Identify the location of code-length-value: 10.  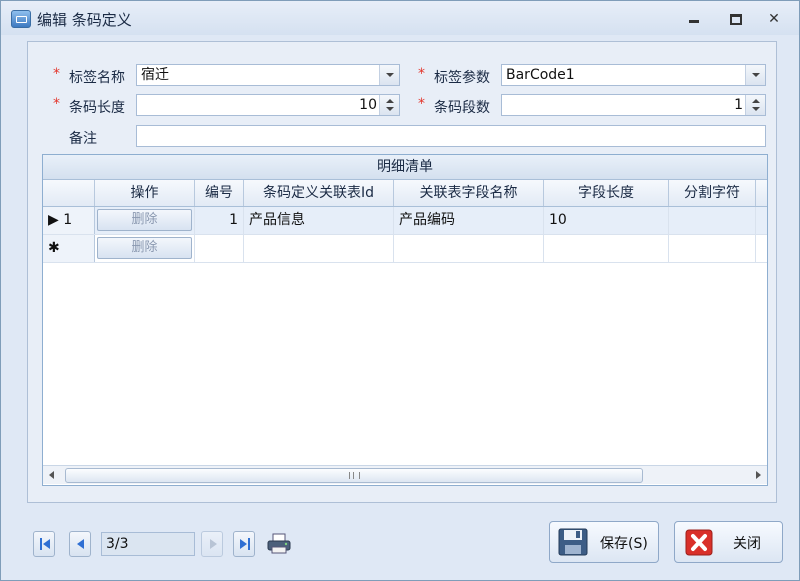
(368, 105).